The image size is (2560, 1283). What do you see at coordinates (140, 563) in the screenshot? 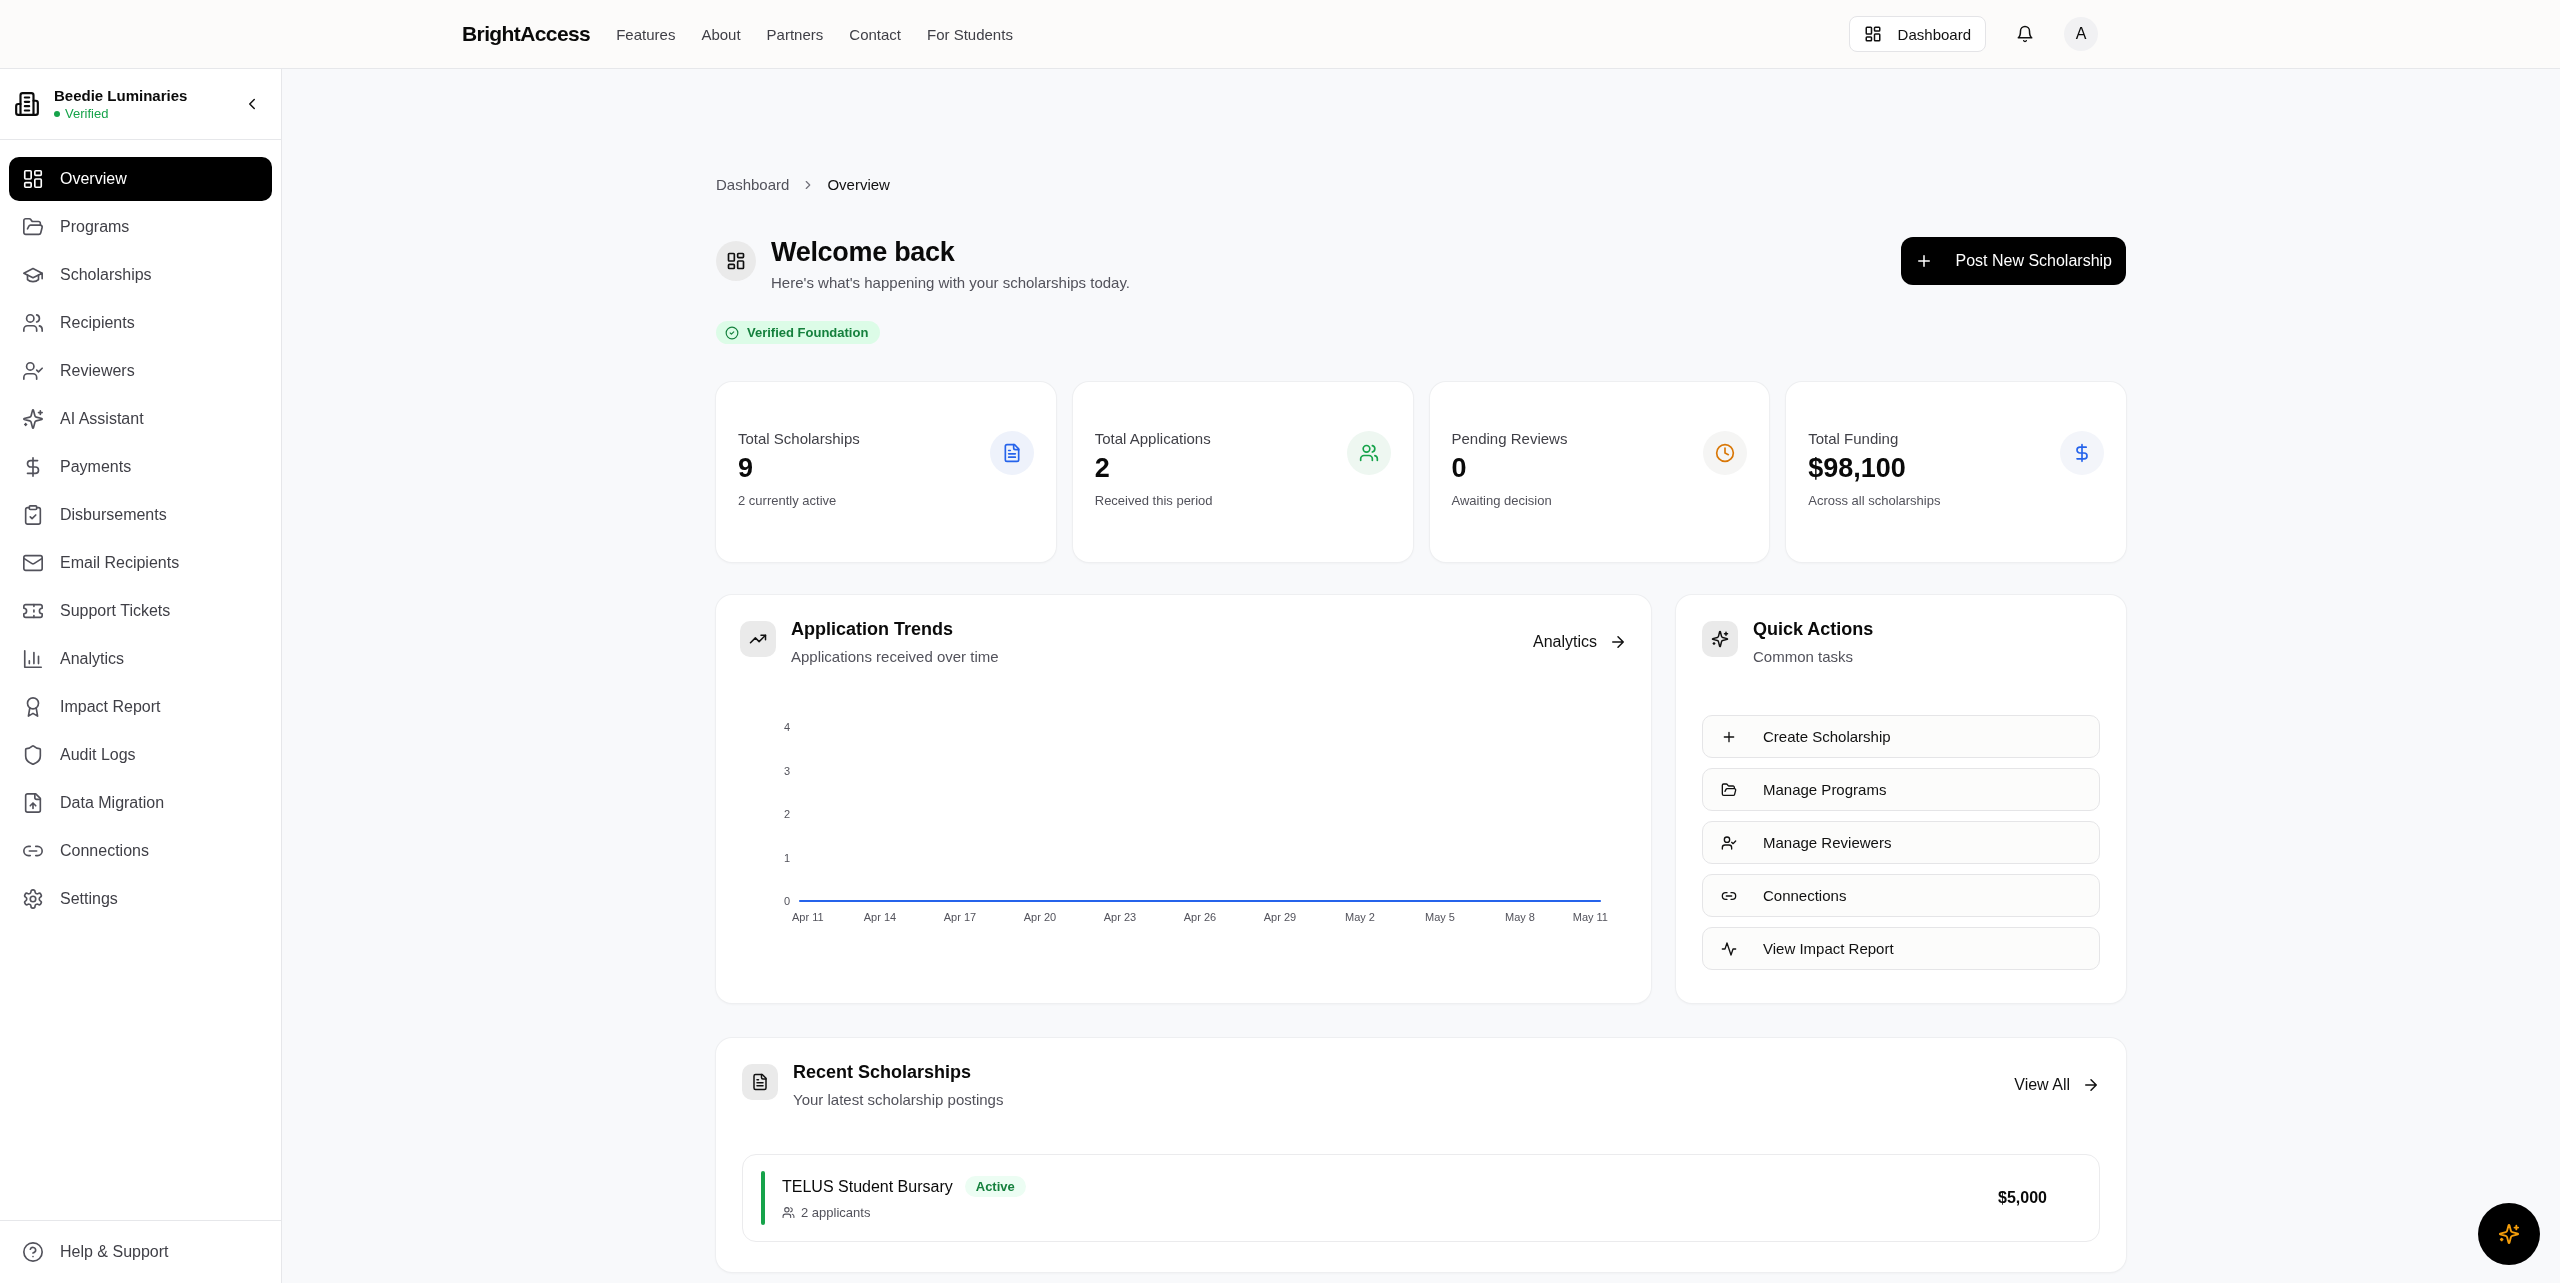
I see `sidebar-item: Email Recipients` at bounding box center [140, 563].